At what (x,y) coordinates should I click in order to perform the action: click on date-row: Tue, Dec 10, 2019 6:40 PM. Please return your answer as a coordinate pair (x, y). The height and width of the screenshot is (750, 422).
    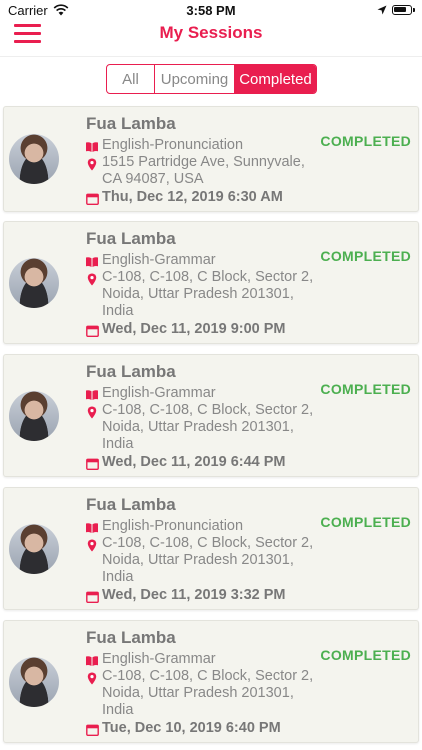
    Looking at the image, I should click on (182, 729).